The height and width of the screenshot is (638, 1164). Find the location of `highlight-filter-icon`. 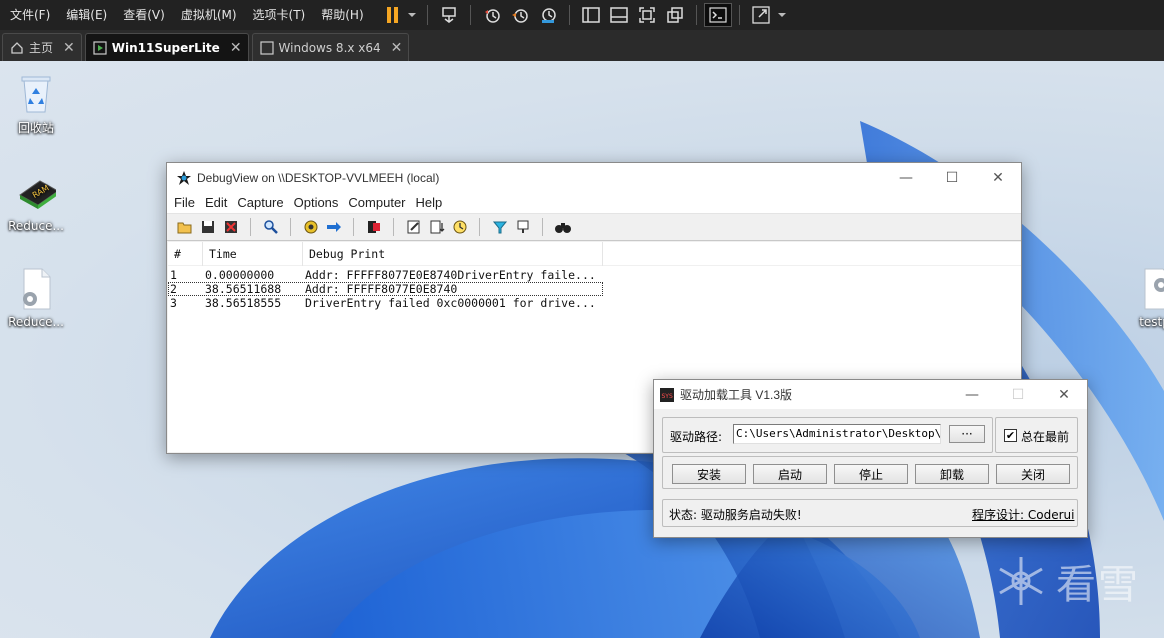

highlight-filter-icon is located at coordinates (499, 227).